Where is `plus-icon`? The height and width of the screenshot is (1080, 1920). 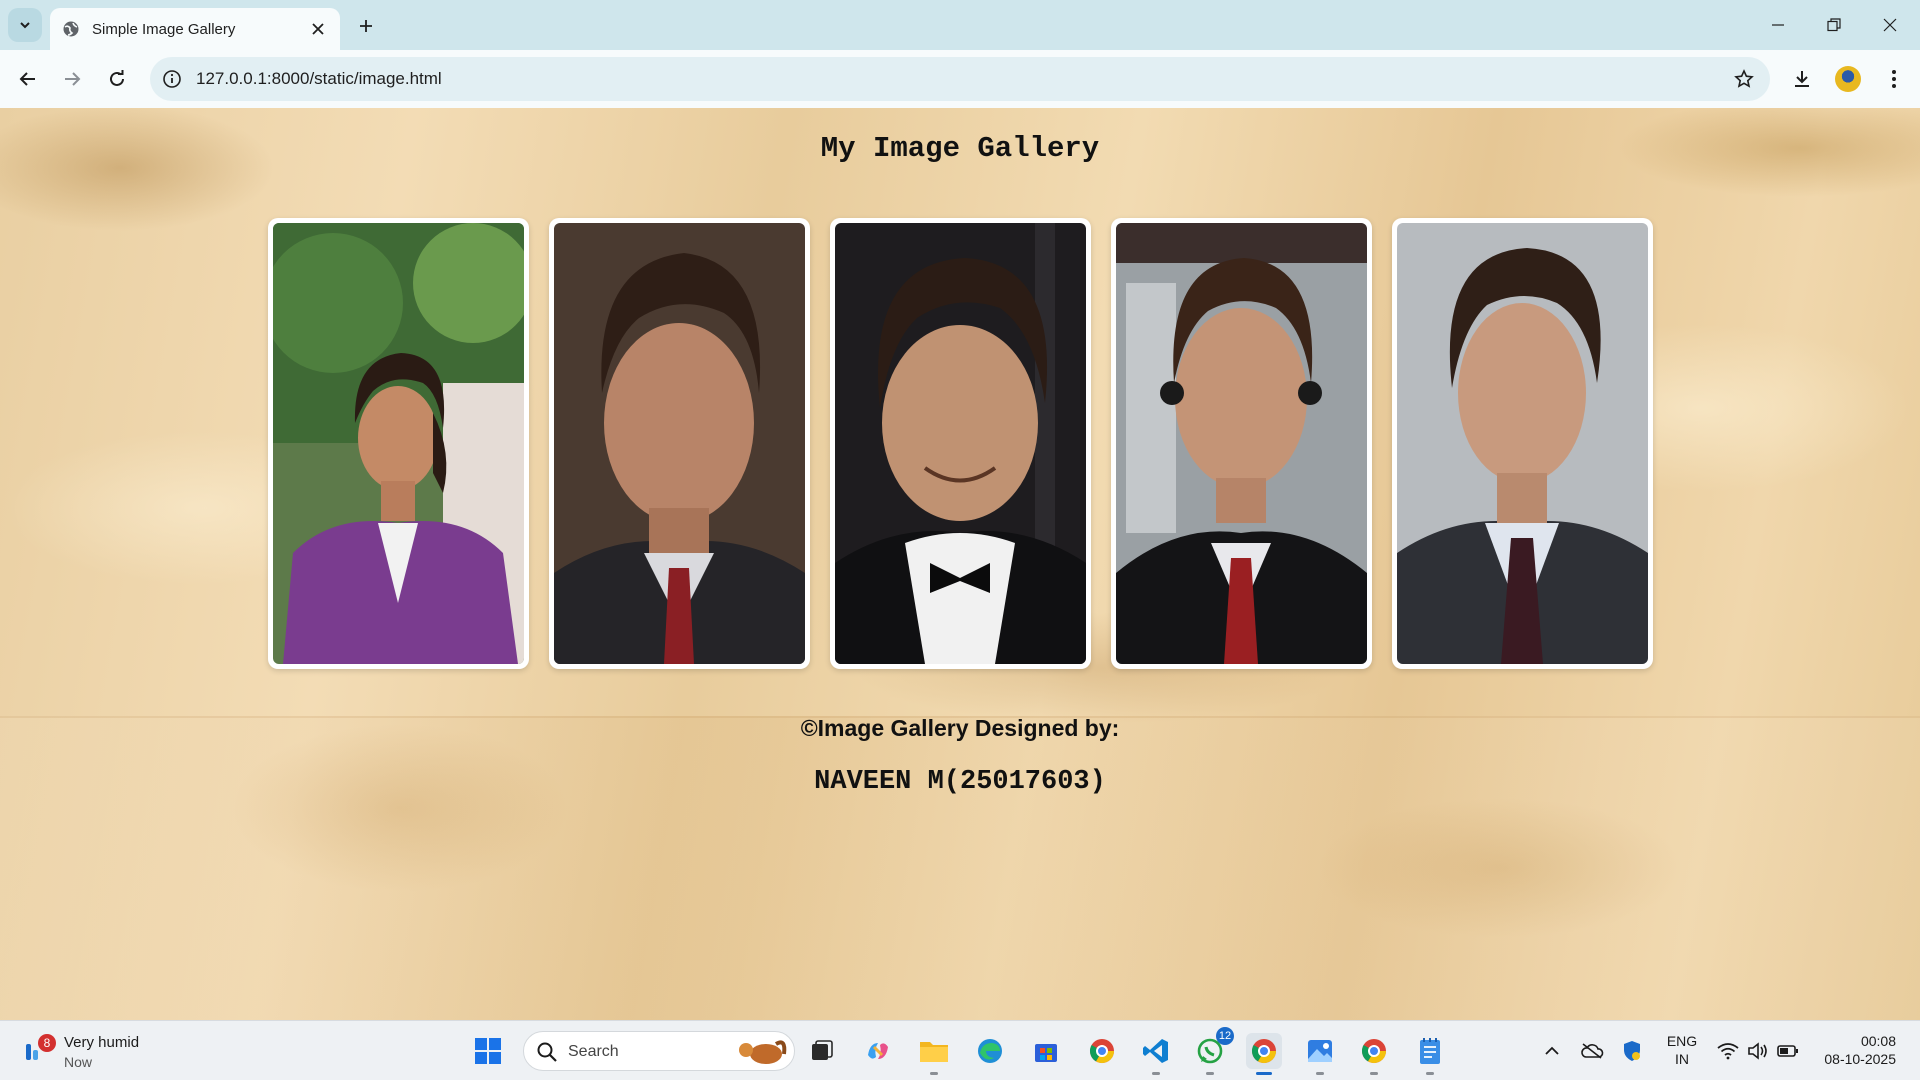 plus-icon is located at coordinates (366, 26).